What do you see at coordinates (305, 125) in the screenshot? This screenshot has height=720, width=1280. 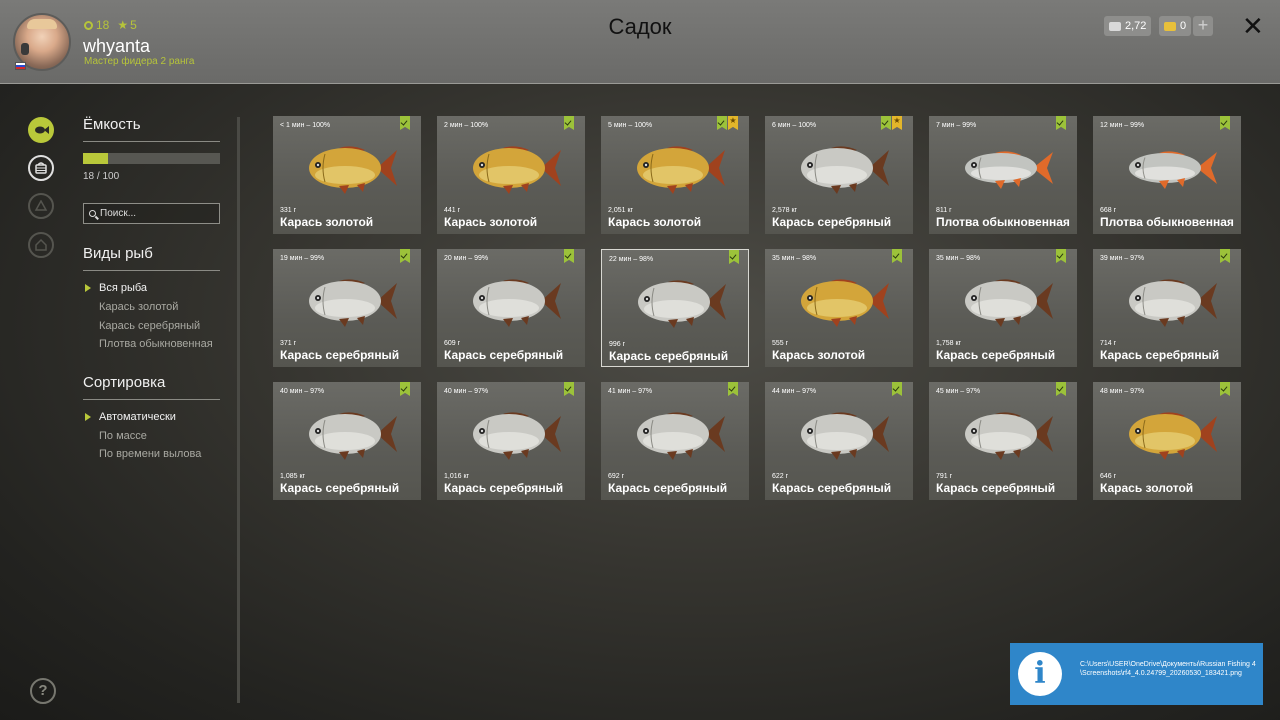 I see `catch-time: < 1 мин – 100%` at bounding box center [305, 125].